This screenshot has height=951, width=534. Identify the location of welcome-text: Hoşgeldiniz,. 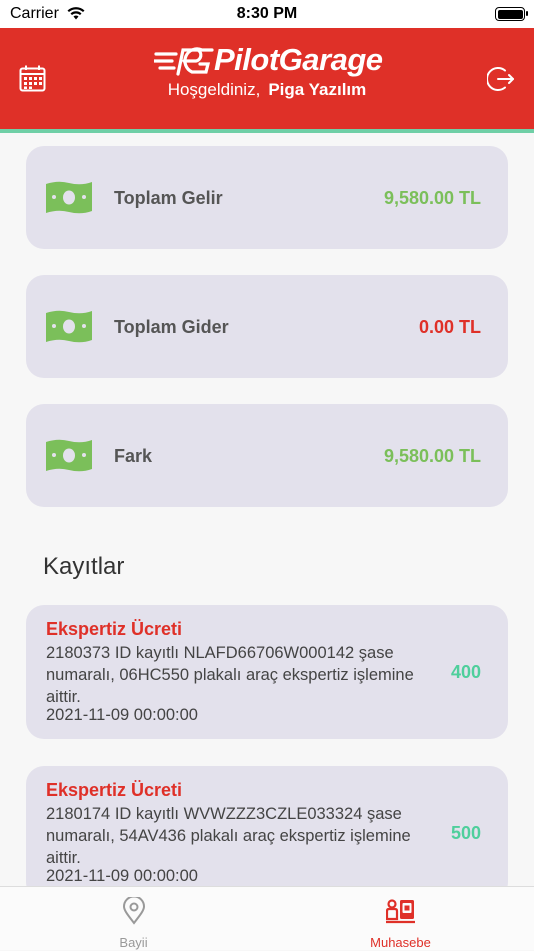
(214, 89).